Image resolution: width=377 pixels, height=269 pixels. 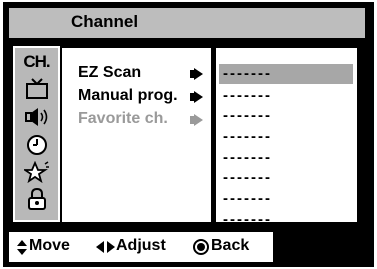 What do you see at coordinates (37, 145) in the screenshot?
I see `clock-icon` at bounding box center [37, 145].